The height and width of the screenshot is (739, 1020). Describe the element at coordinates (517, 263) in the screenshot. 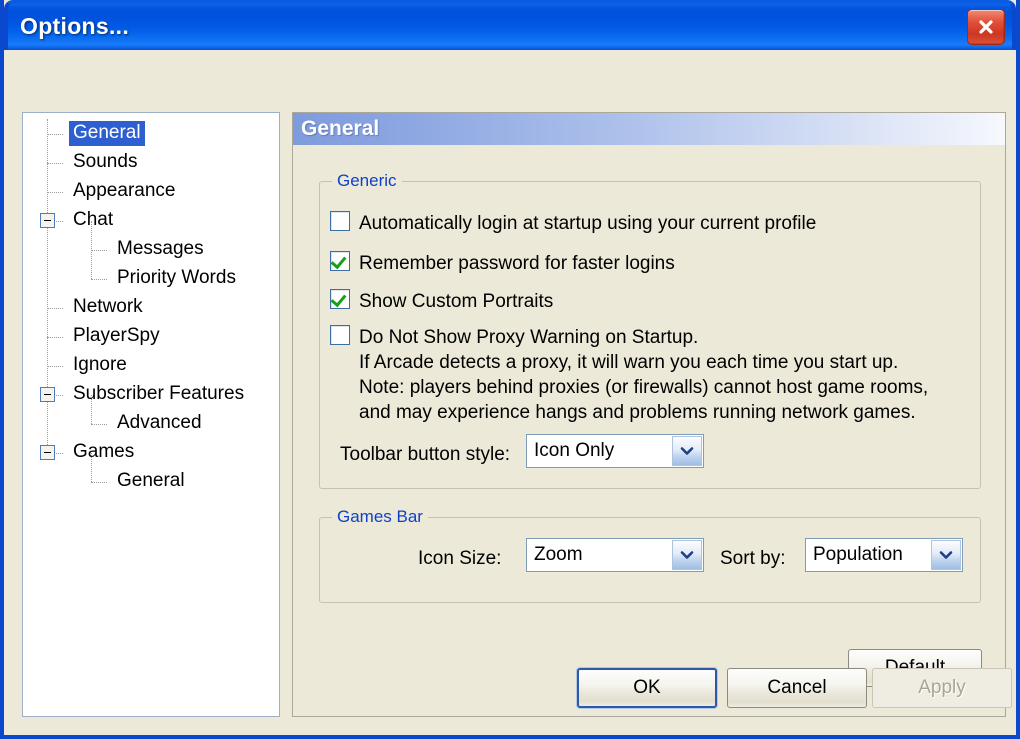

I see `remember-password-label: Remember password for faster logins` at that location.